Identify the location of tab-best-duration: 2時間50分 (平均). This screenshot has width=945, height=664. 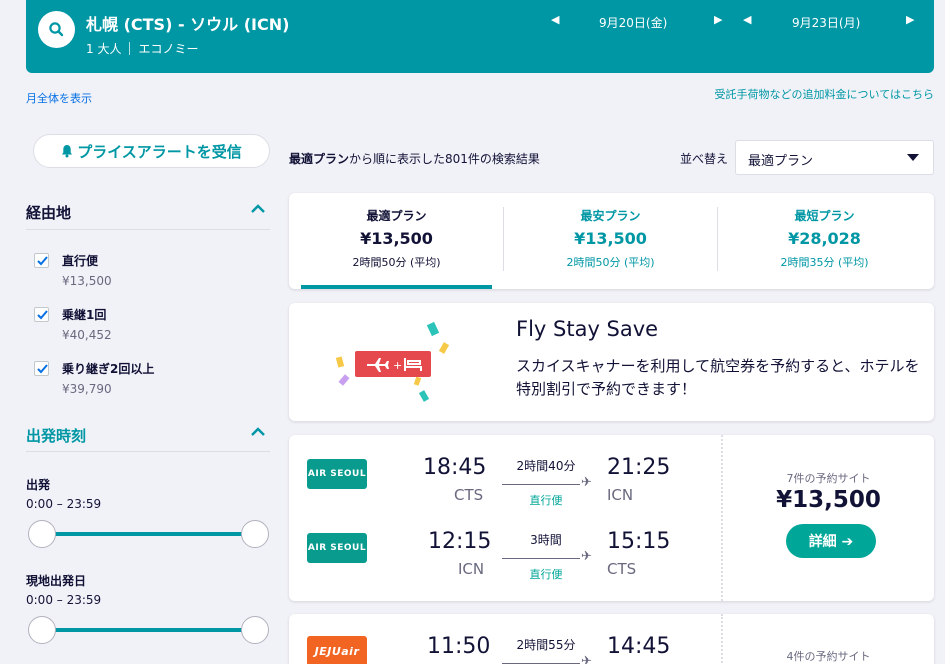
(396, 262).